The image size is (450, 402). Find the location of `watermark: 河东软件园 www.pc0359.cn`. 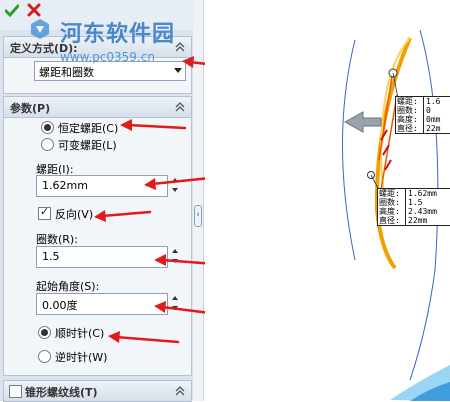

watermark: 河东软件园 www.pc0359.cn is located at coordinates (119, 45).